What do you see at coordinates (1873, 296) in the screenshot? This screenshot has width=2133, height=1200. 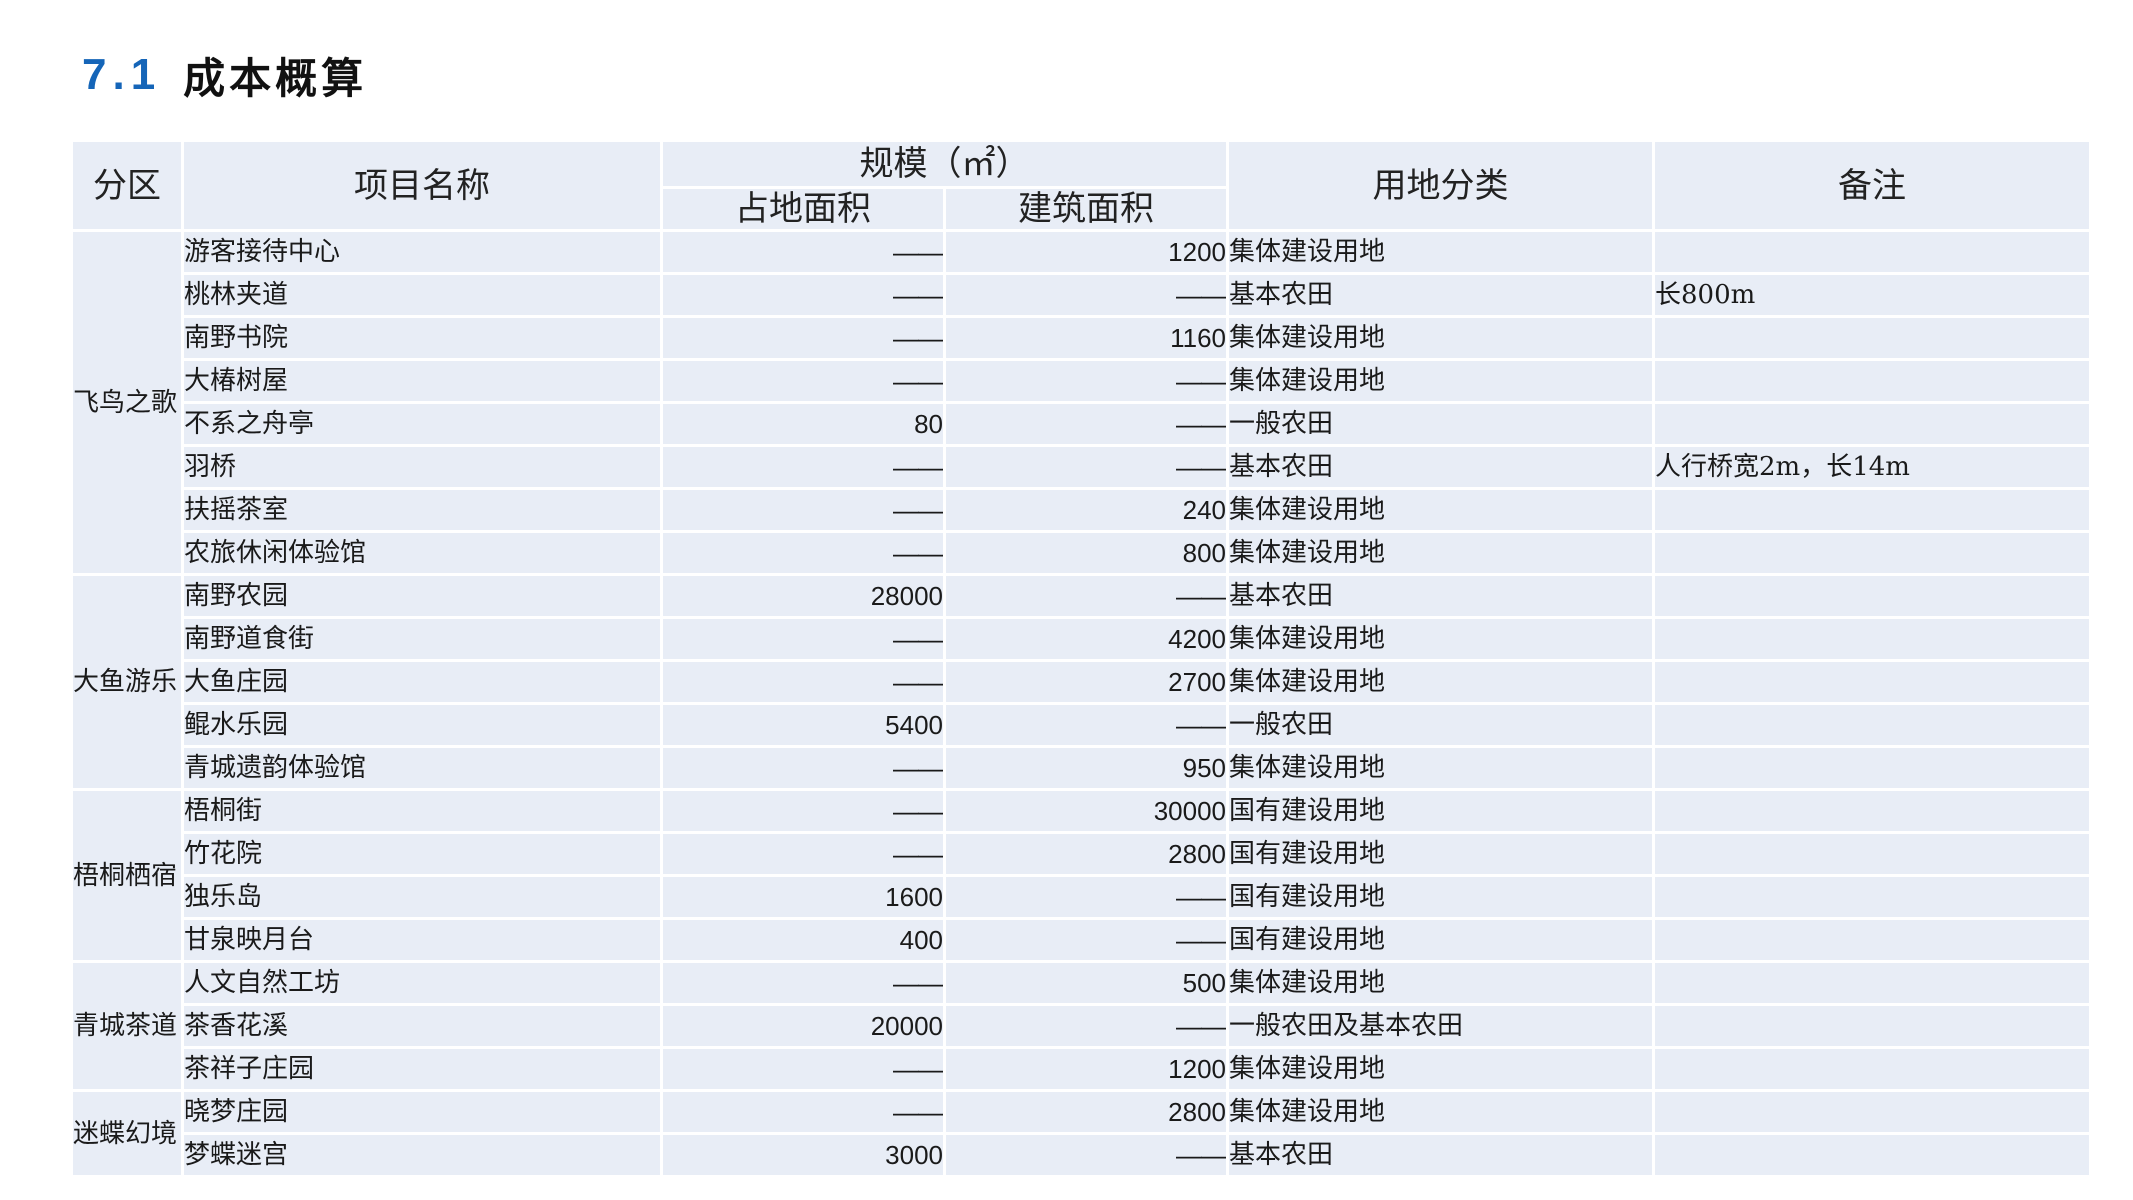 I see `note: 长800m` at bounding box center [1873, 296].